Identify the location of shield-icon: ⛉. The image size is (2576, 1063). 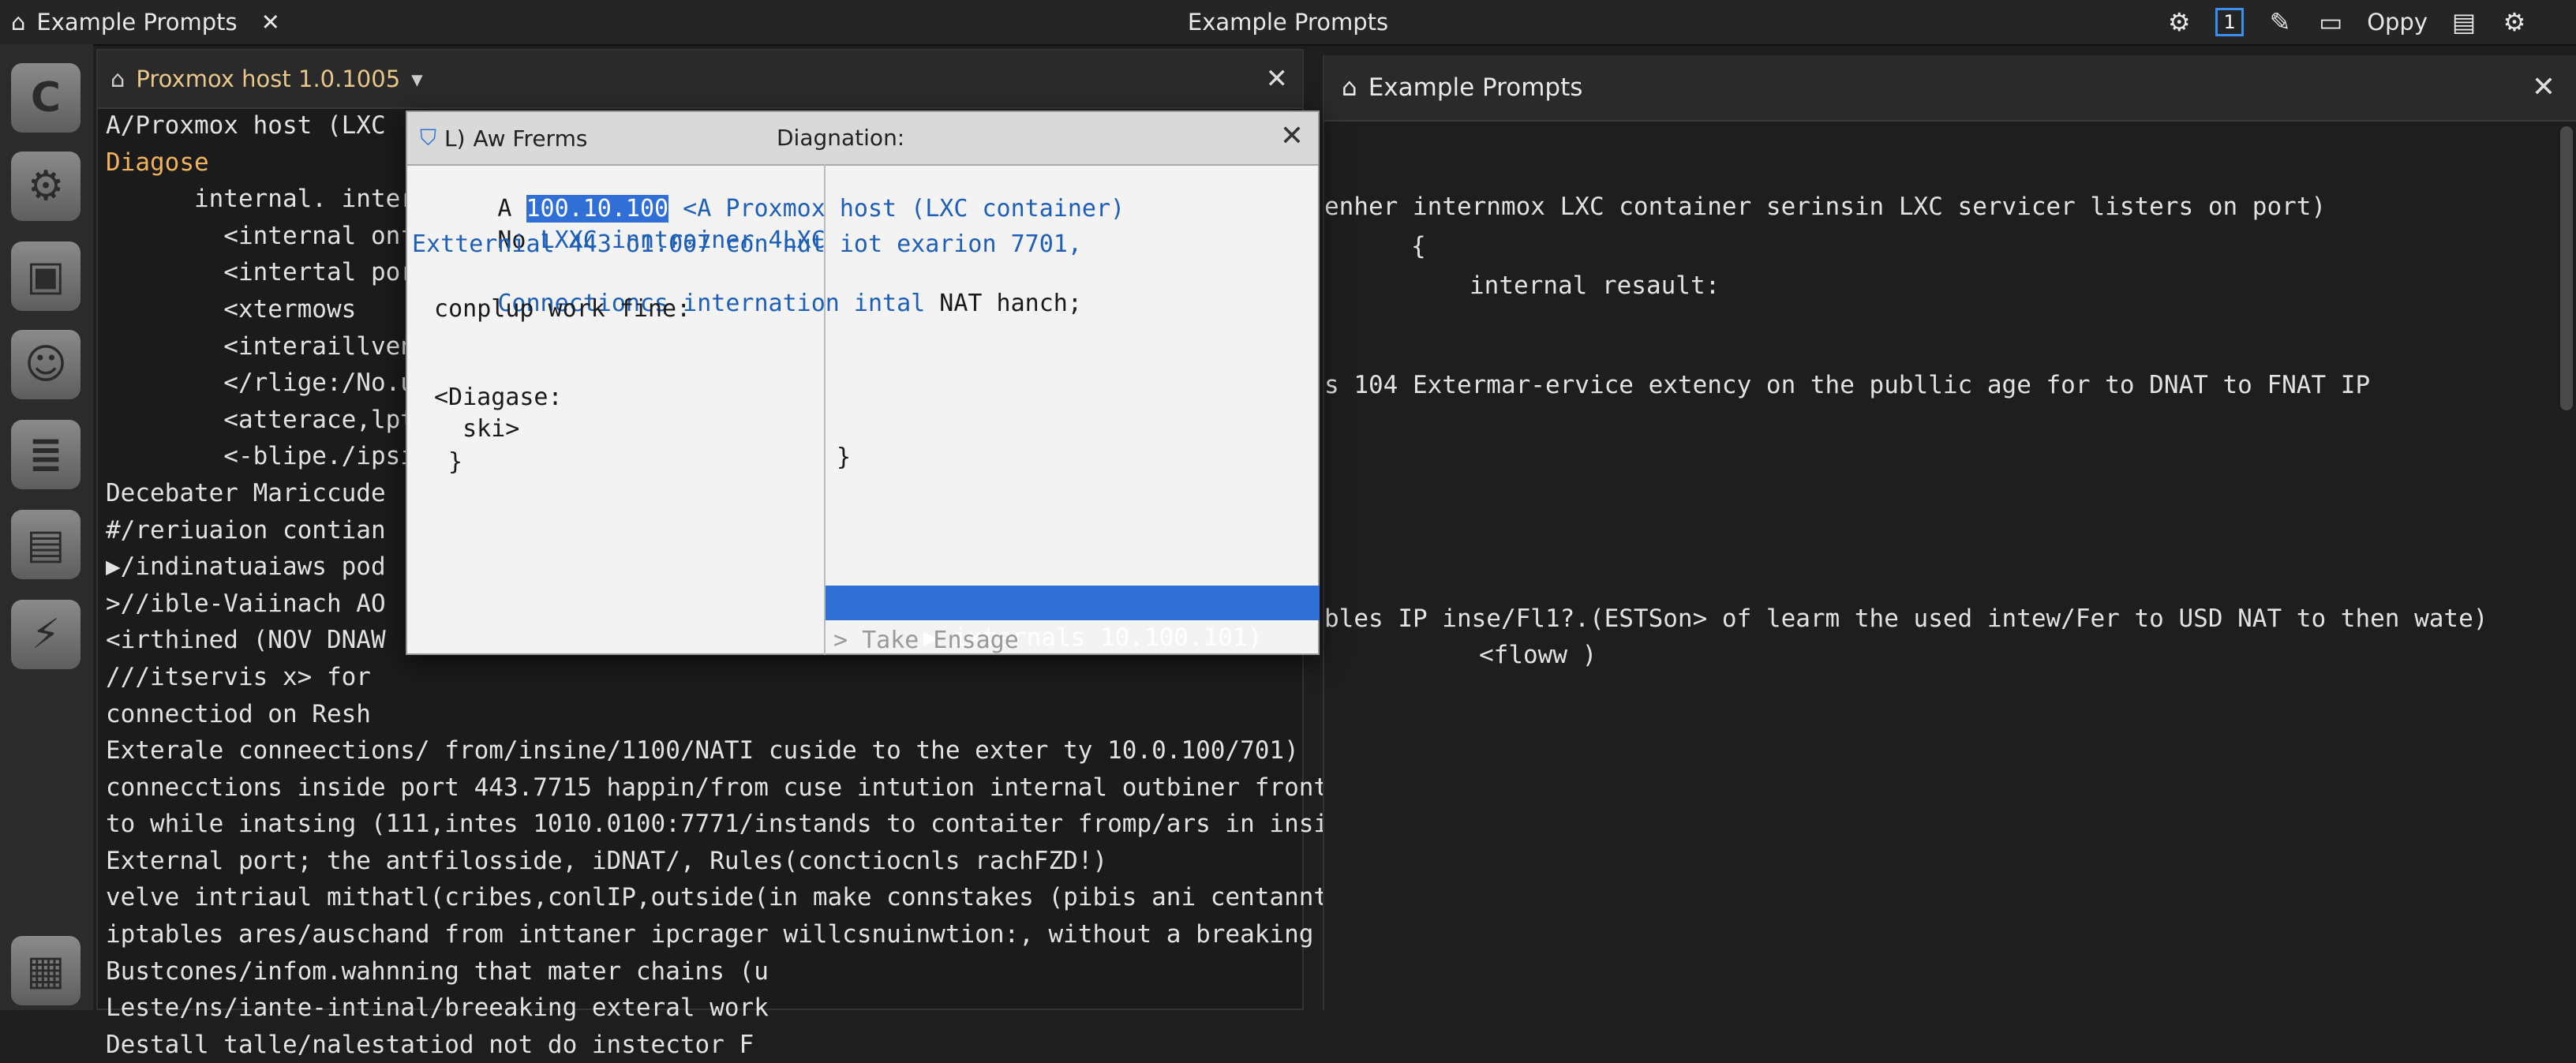
(428, 138).